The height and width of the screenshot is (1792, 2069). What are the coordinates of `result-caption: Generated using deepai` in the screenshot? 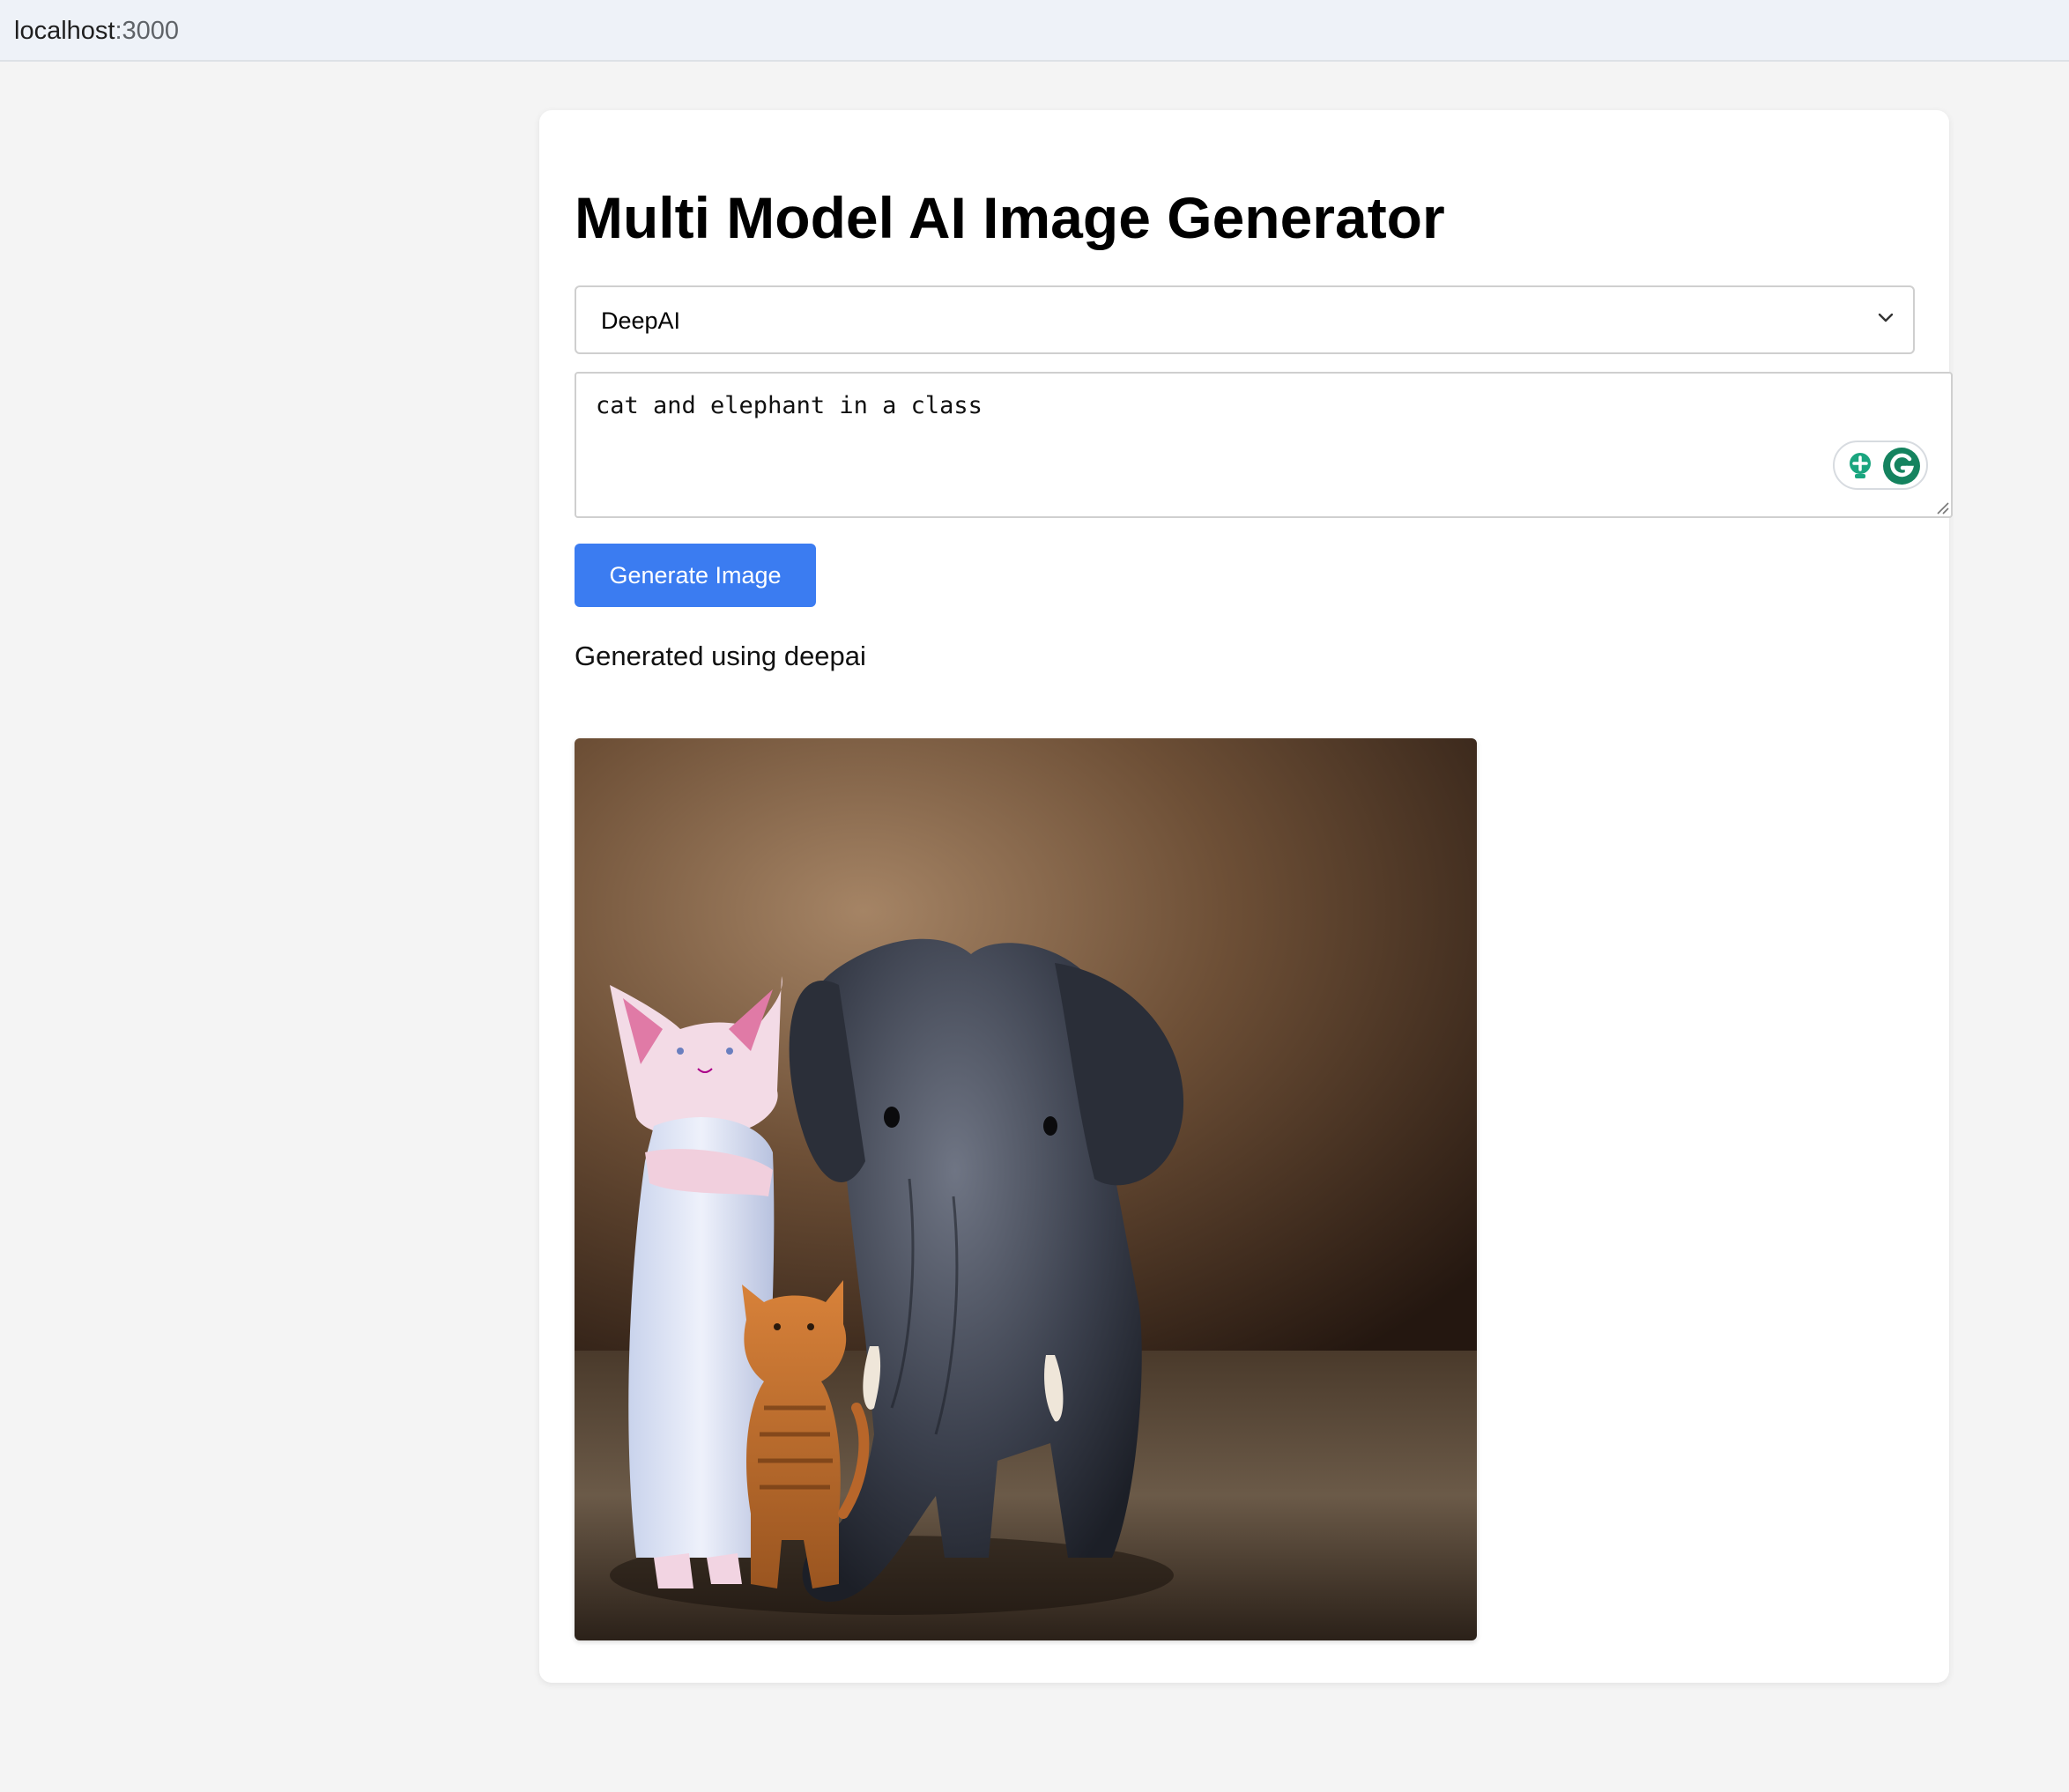 It's located at (720, 656).